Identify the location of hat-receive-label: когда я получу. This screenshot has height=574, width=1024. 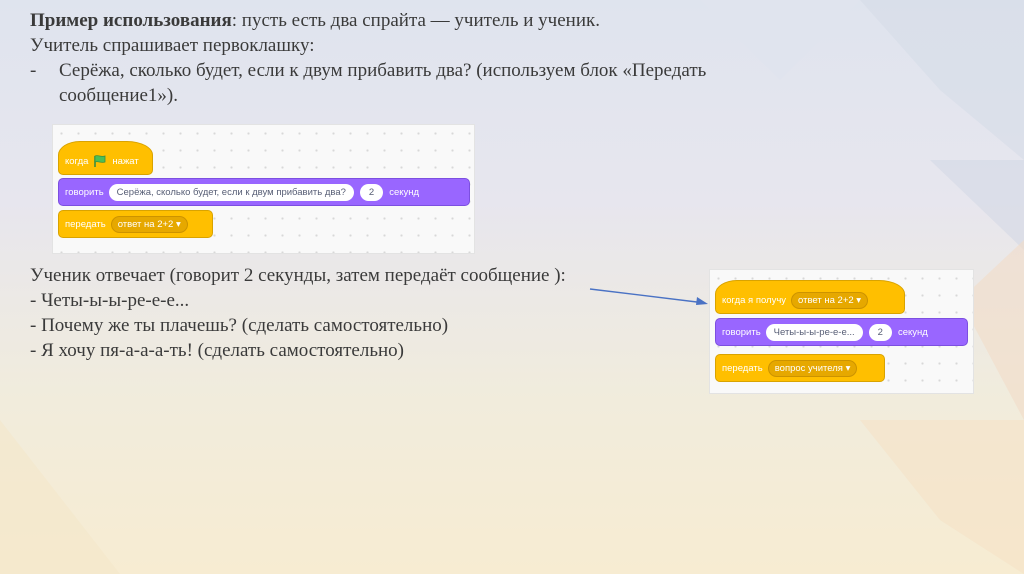
(754, 300).